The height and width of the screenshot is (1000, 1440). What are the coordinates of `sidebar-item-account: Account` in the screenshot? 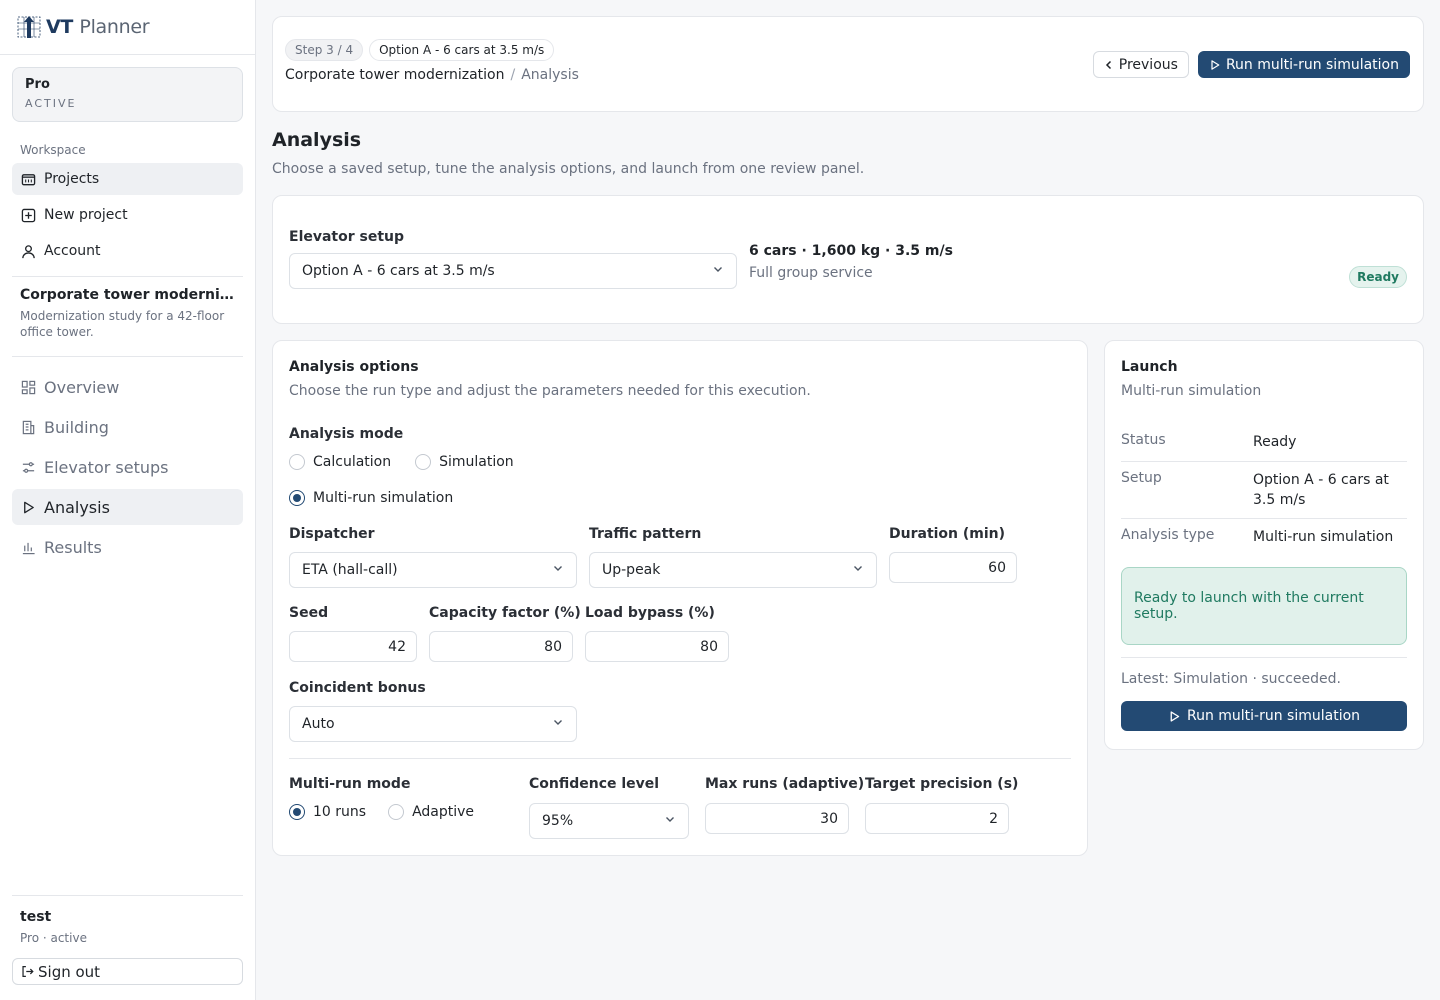 It's located at (127, 251).